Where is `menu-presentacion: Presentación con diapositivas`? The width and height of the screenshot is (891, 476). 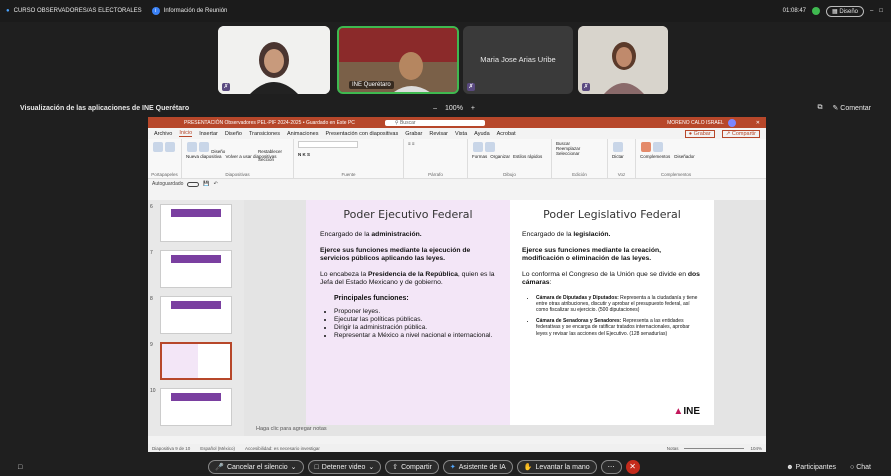
menu-presentacion: Presentación con diapositivas is located at coordinates (361, 134).